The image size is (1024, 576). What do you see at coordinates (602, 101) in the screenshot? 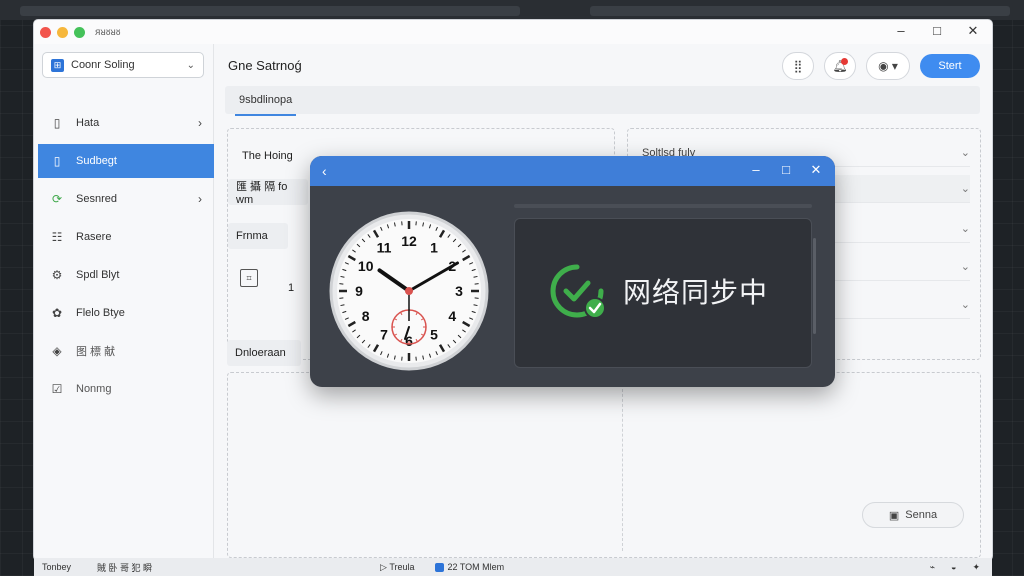
I see `tab-bar: 9sbdlinopa` at bounding box center [602, 101].